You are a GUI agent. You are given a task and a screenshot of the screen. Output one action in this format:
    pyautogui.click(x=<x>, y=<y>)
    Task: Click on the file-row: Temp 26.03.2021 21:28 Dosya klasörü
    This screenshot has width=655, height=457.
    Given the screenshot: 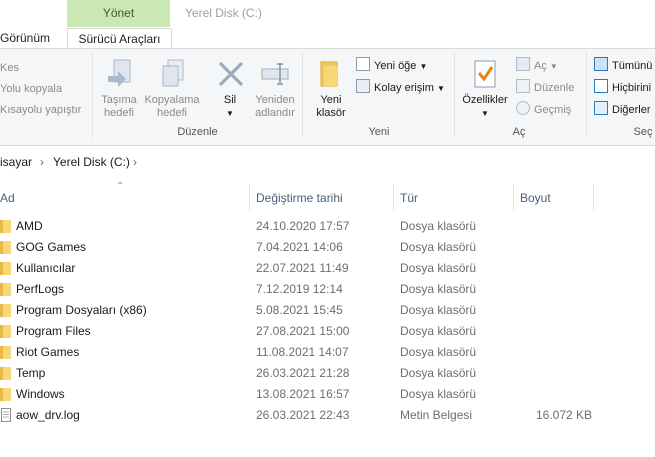 What is the action you would take?
    pyautogui.click(x=327, y=373)
    